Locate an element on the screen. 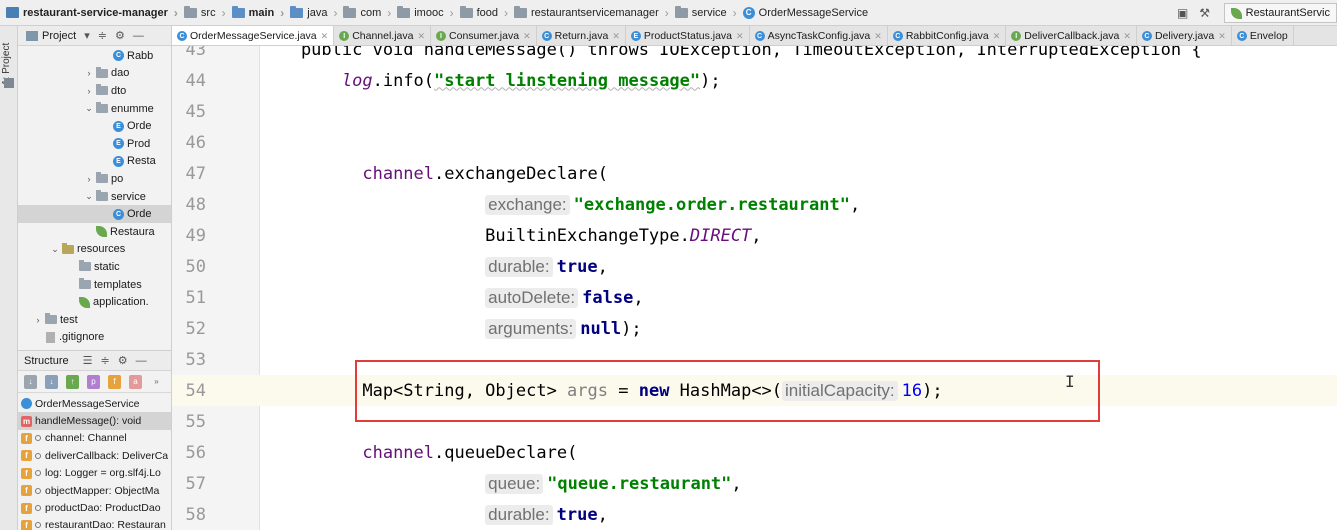 This screenshot has width=1337, height=530. tree-item: › po is located at coordinates (94, 179).